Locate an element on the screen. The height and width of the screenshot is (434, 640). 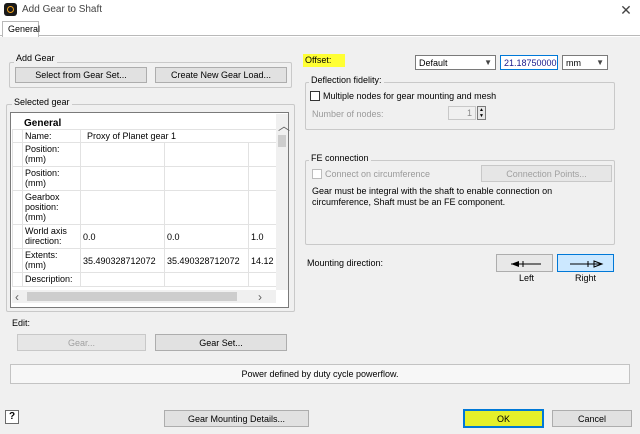
status-message: Power defined by duty cycle powerflow. is located at coordinates (320, 374).